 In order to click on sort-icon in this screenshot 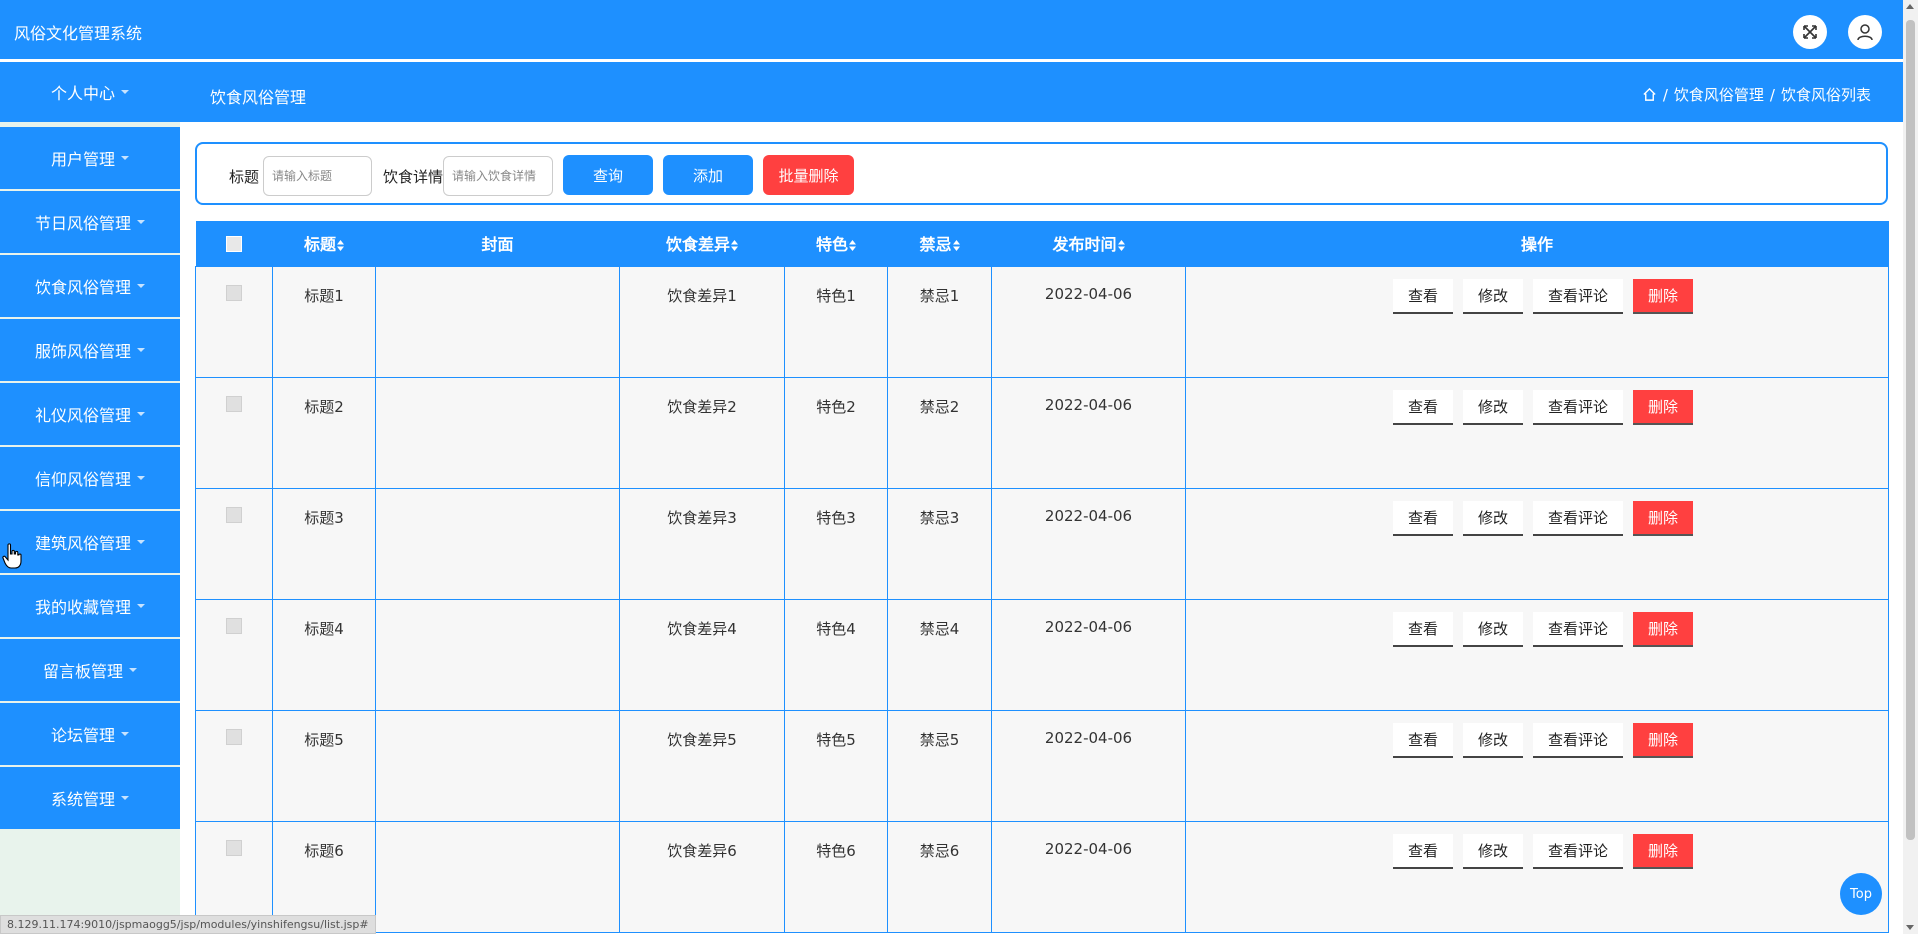, I will do `click(956, 246)`.